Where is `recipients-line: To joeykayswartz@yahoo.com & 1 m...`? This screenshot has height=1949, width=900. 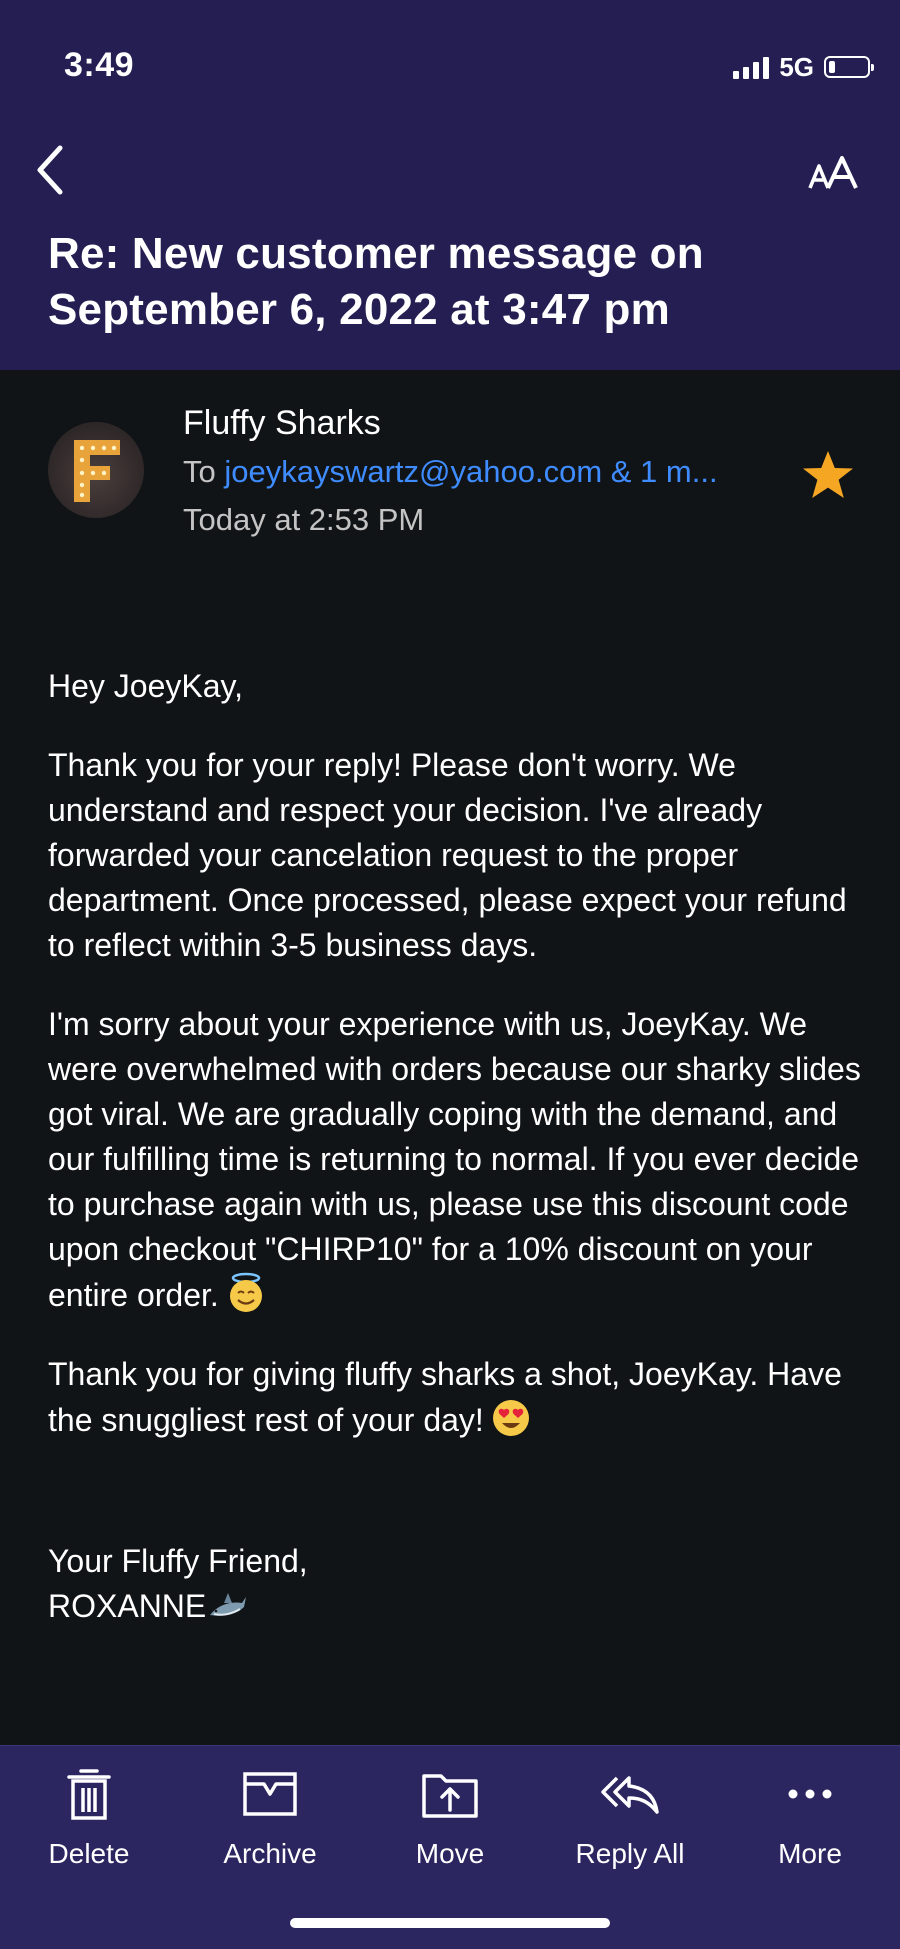 recipients-line: To joeykayswartz@yahoo.com & 1 m... is located at coordinates (450, 472).